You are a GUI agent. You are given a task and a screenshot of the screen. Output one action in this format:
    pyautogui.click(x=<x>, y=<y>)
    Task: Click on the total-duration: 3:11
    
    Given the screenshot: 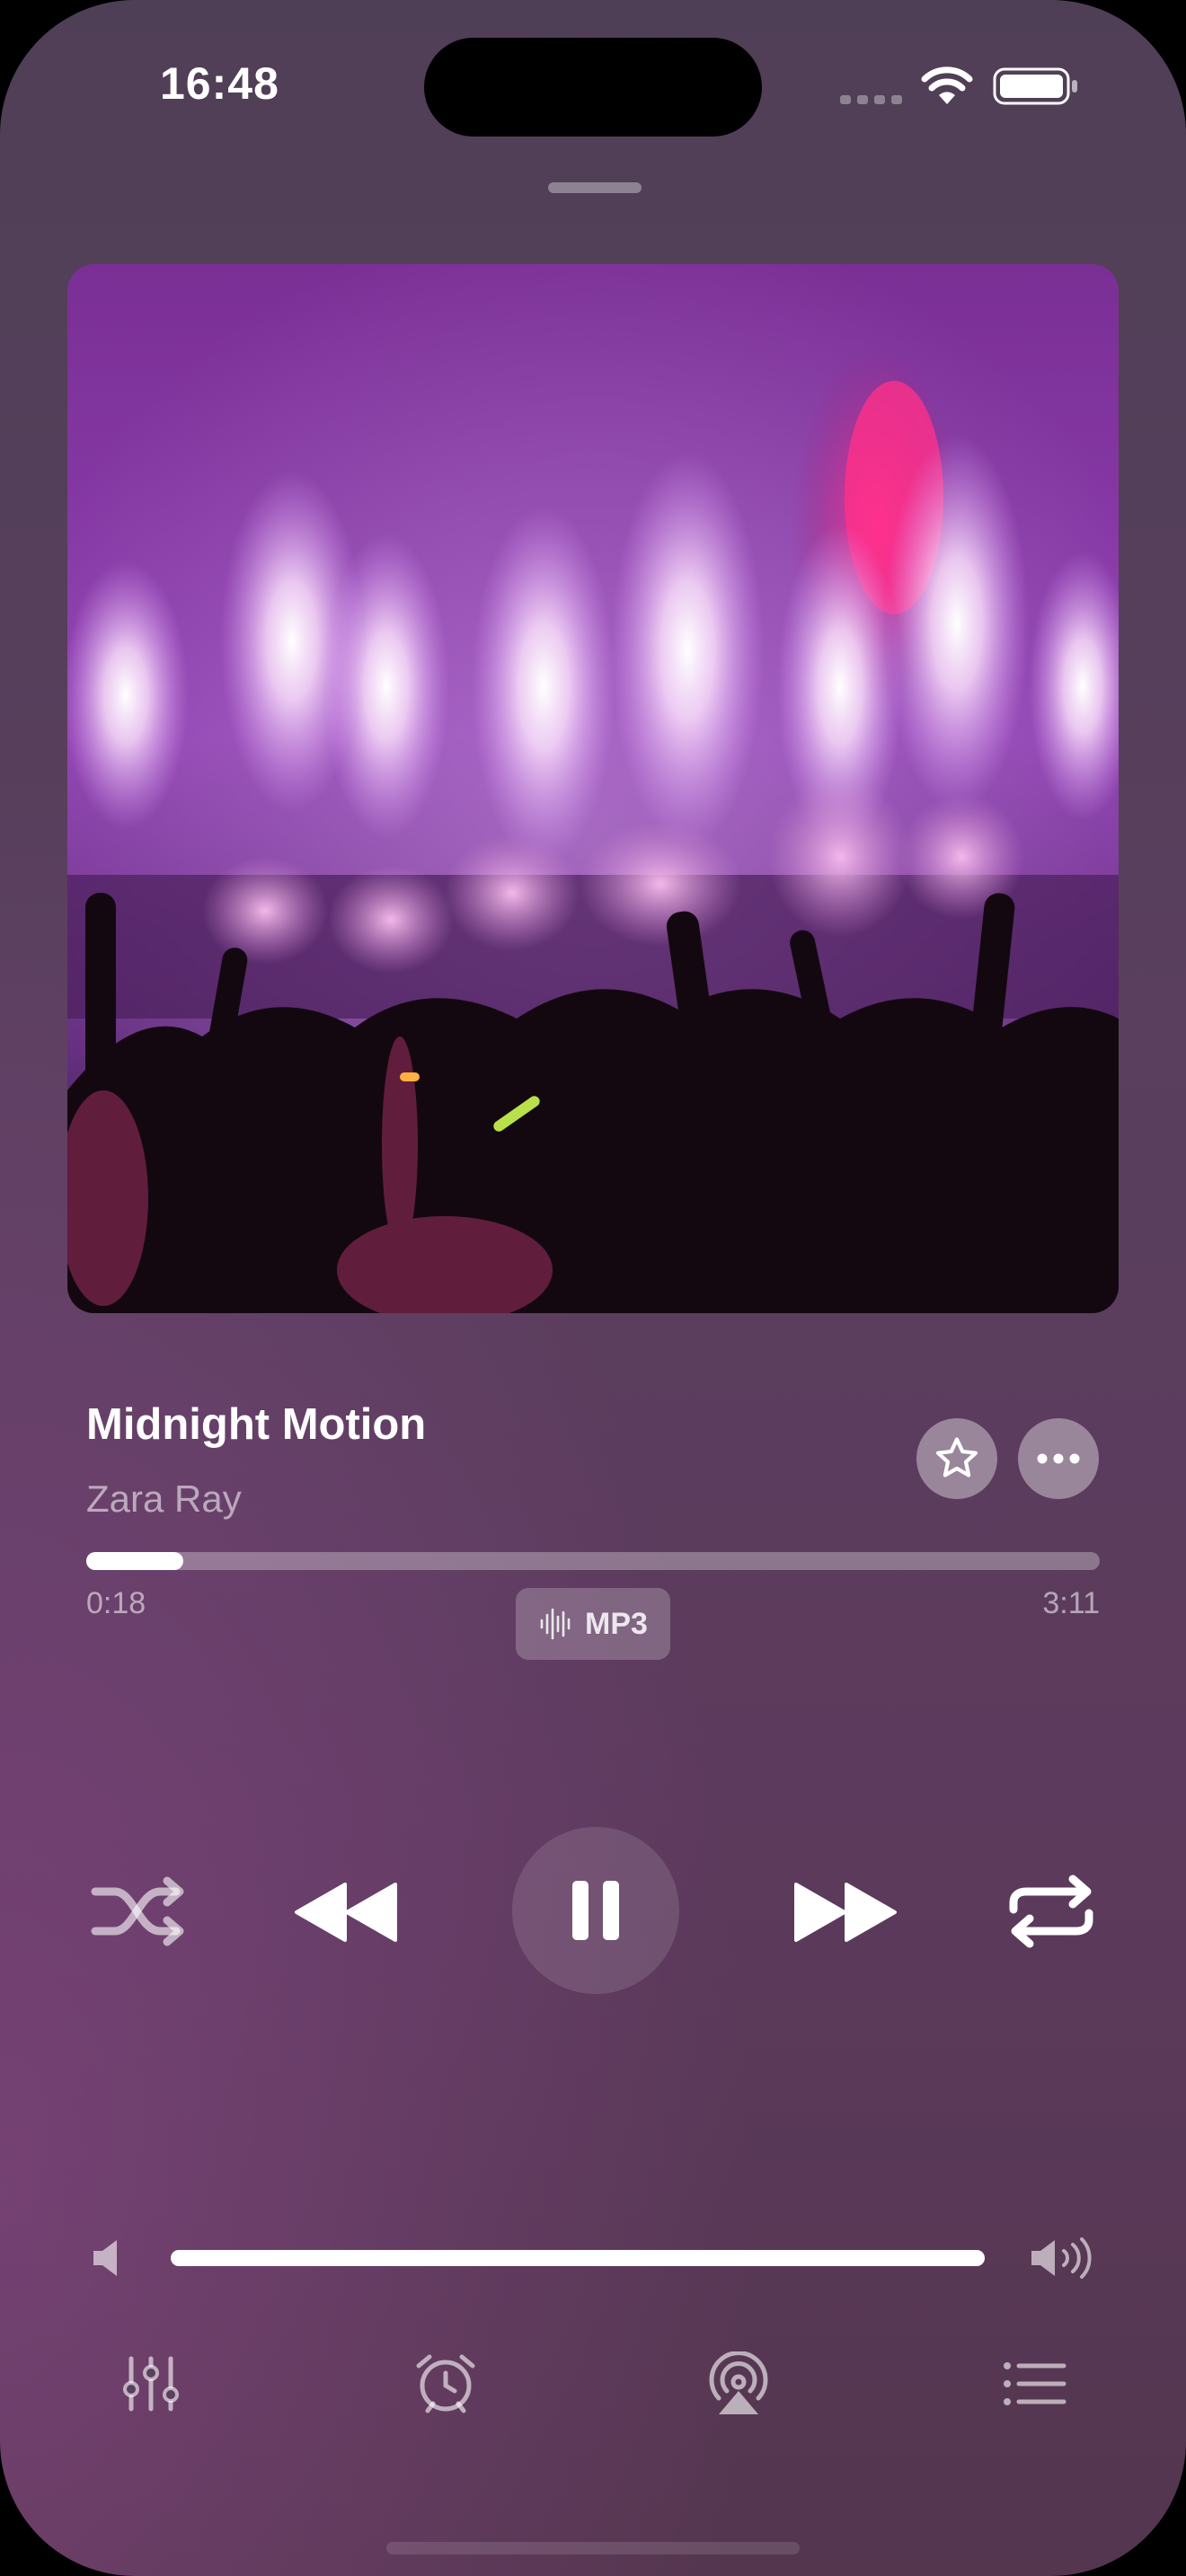 What is the action you would take?
    pyautogui.click(x=1071, y=1603)
    